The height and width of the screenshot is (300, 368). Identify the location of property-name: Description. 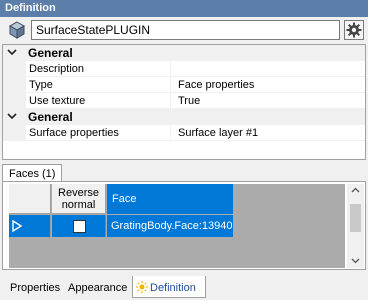
(98, 69).